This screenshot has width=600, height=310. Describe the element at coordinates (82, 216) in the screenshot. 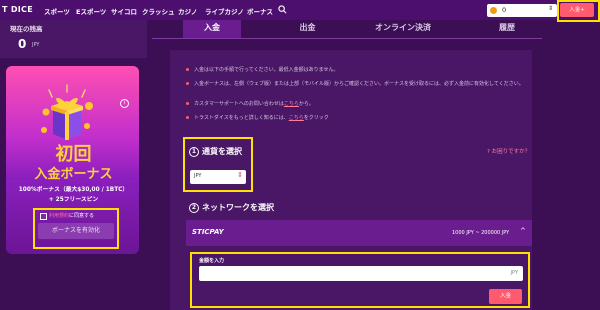

I see `terms-suffix: に同意する` at that location.